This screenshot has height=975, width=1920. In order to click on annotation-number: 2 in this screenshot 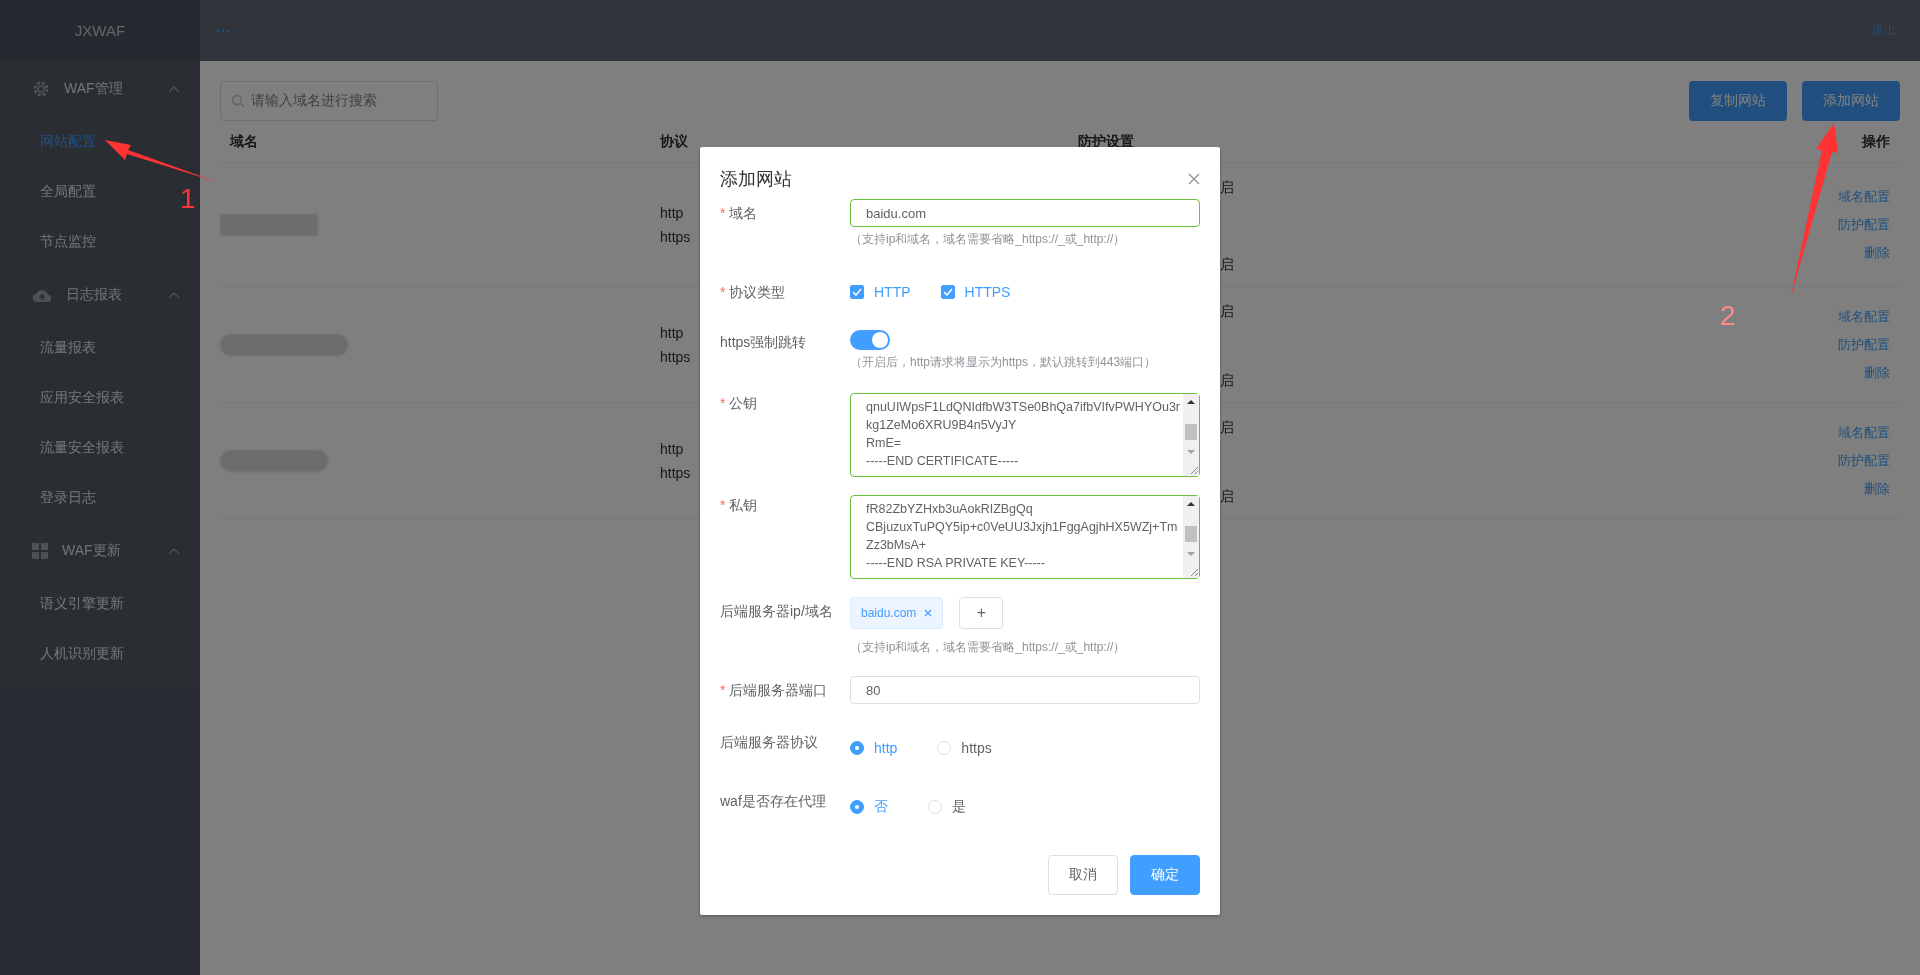, I will do `click(1728, 316)`.